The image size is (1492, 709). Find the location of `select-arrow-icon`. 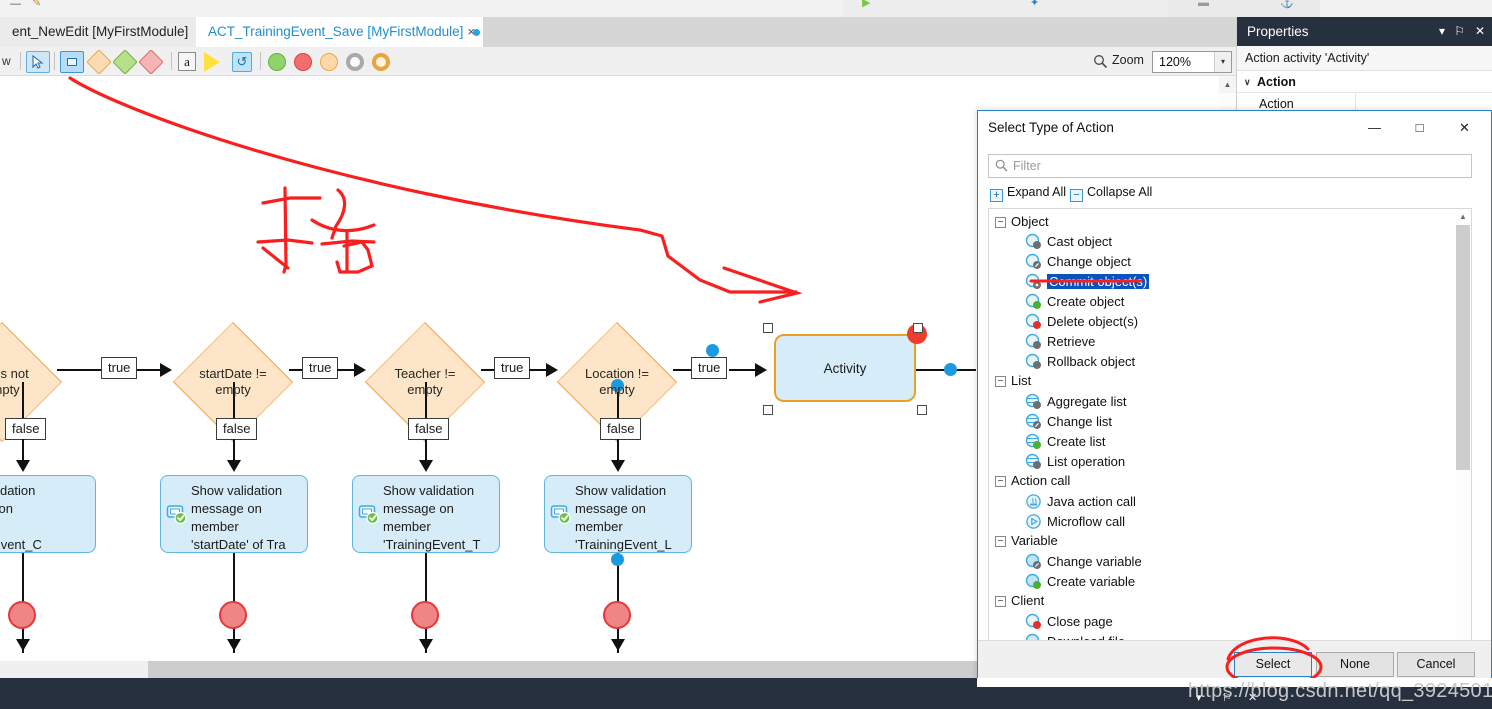

select-arrow-icon is located at coordinates (38, 62).